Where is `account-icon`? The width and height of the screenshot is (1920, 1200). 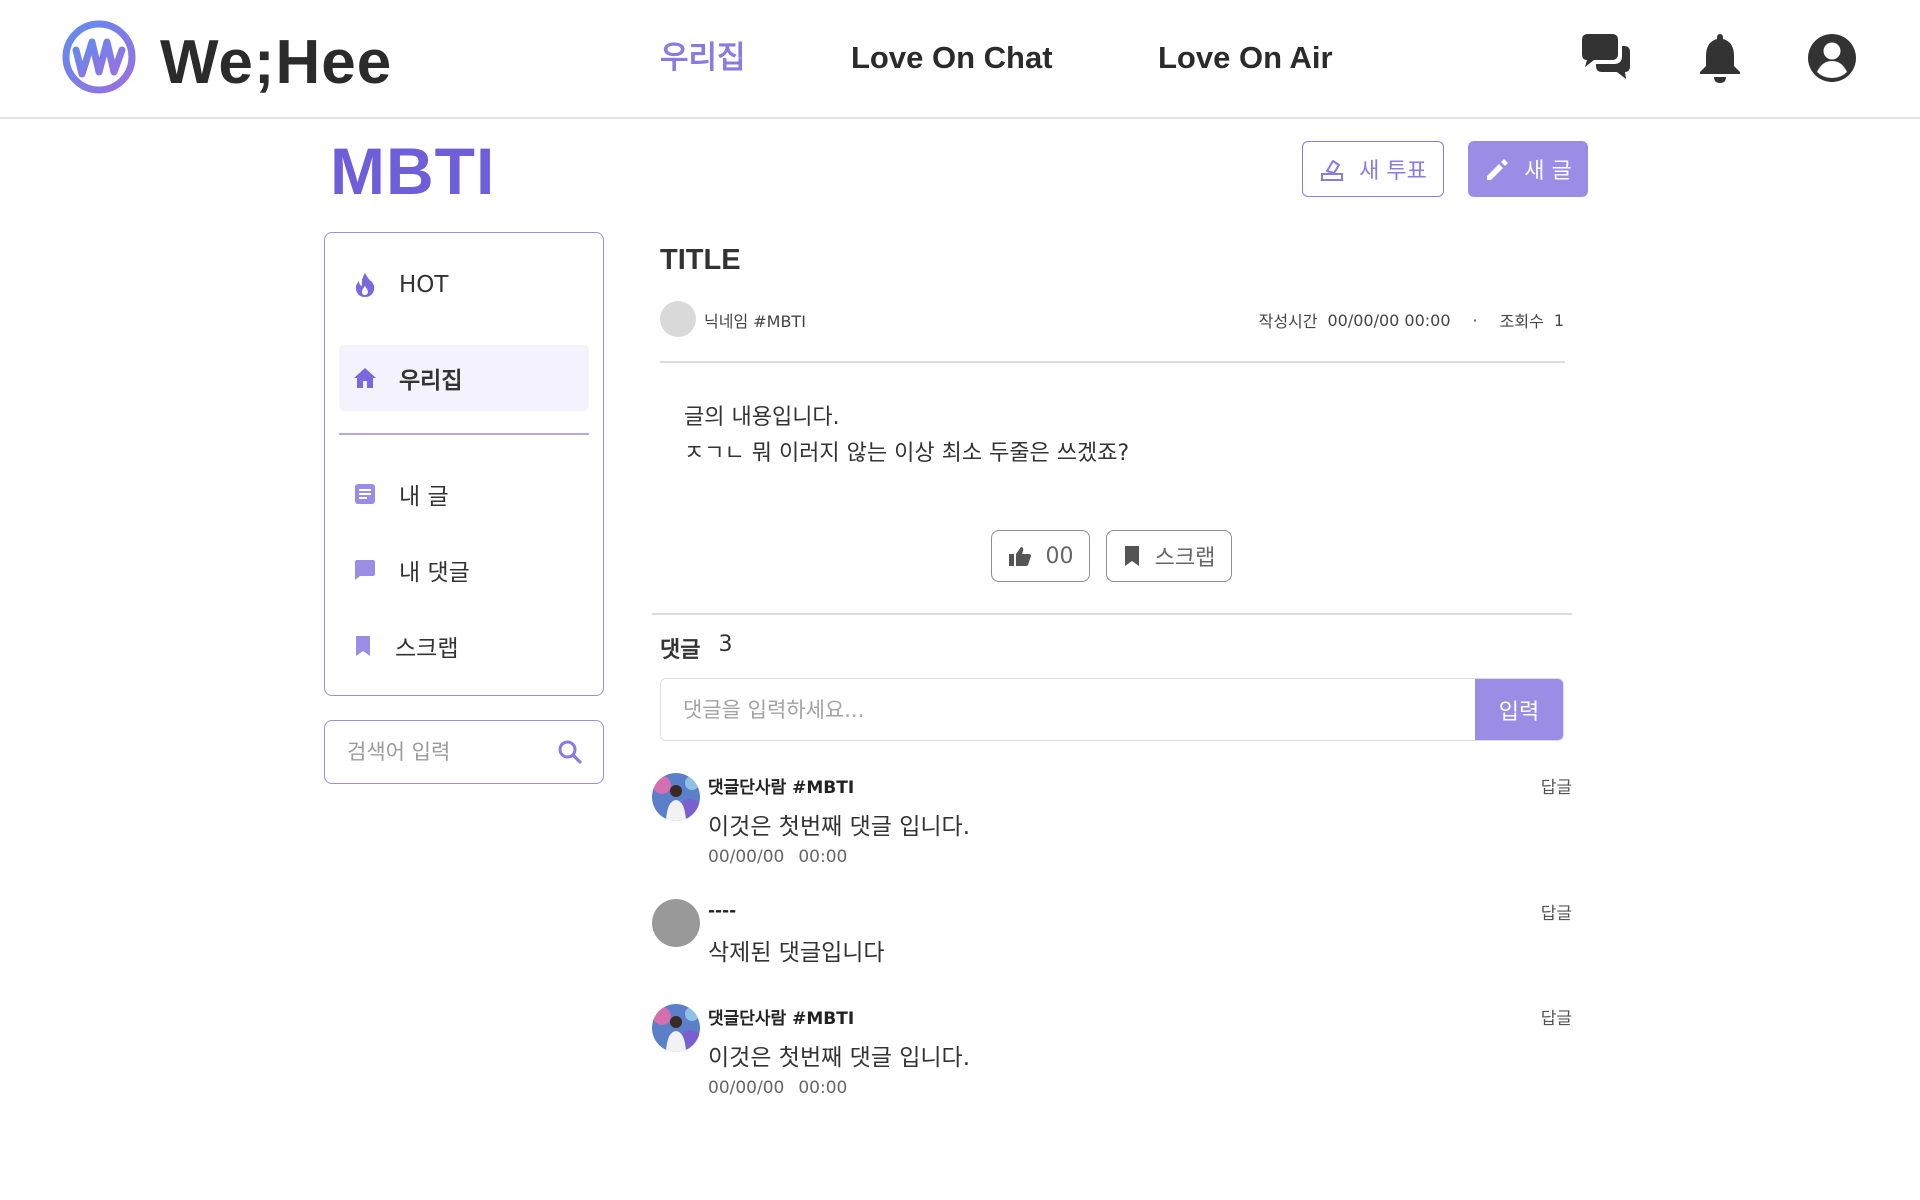
account-icon is located at coordinates (1832, 58).